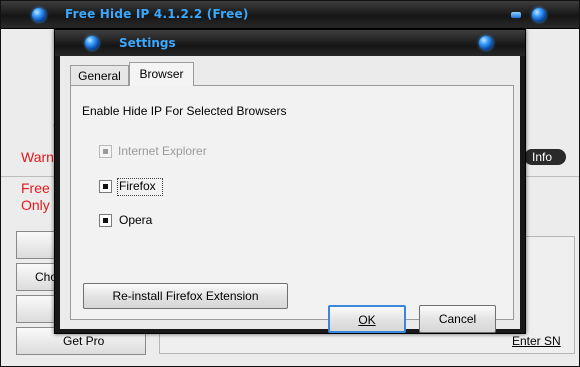  Describe the element at coordinates (545, 157) in the screenshot. I see `info-button: Info` at that location.